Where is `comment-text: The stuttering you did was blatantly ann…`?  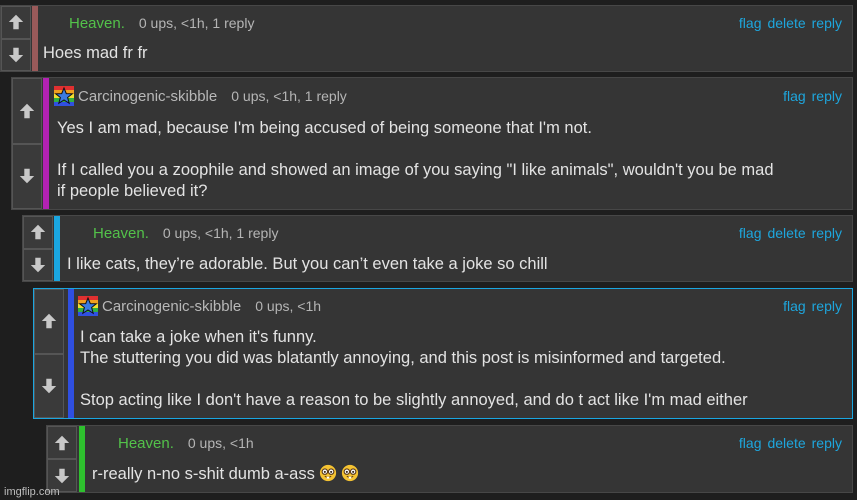
comment-text: The stuttering you did was blatantly ann… is located at coordinates (403, 358).